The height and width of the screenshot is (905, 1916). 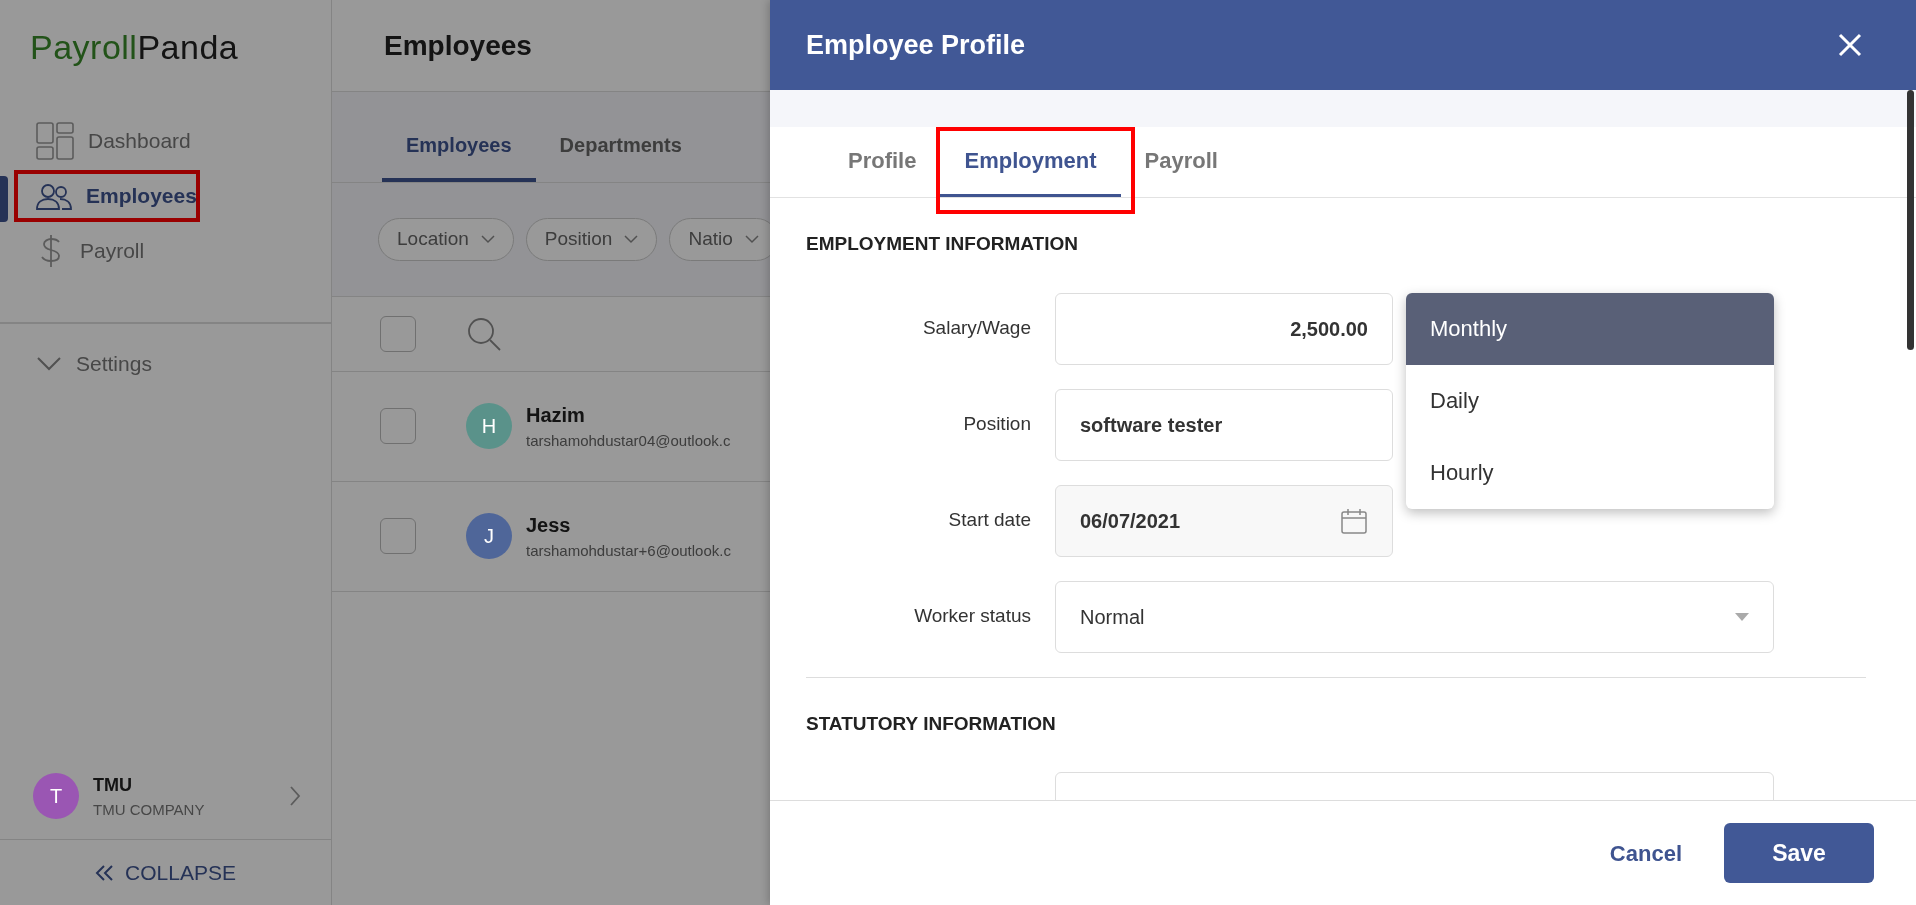 I want to click on tab: Payroll, so click(x=1181, y=162).